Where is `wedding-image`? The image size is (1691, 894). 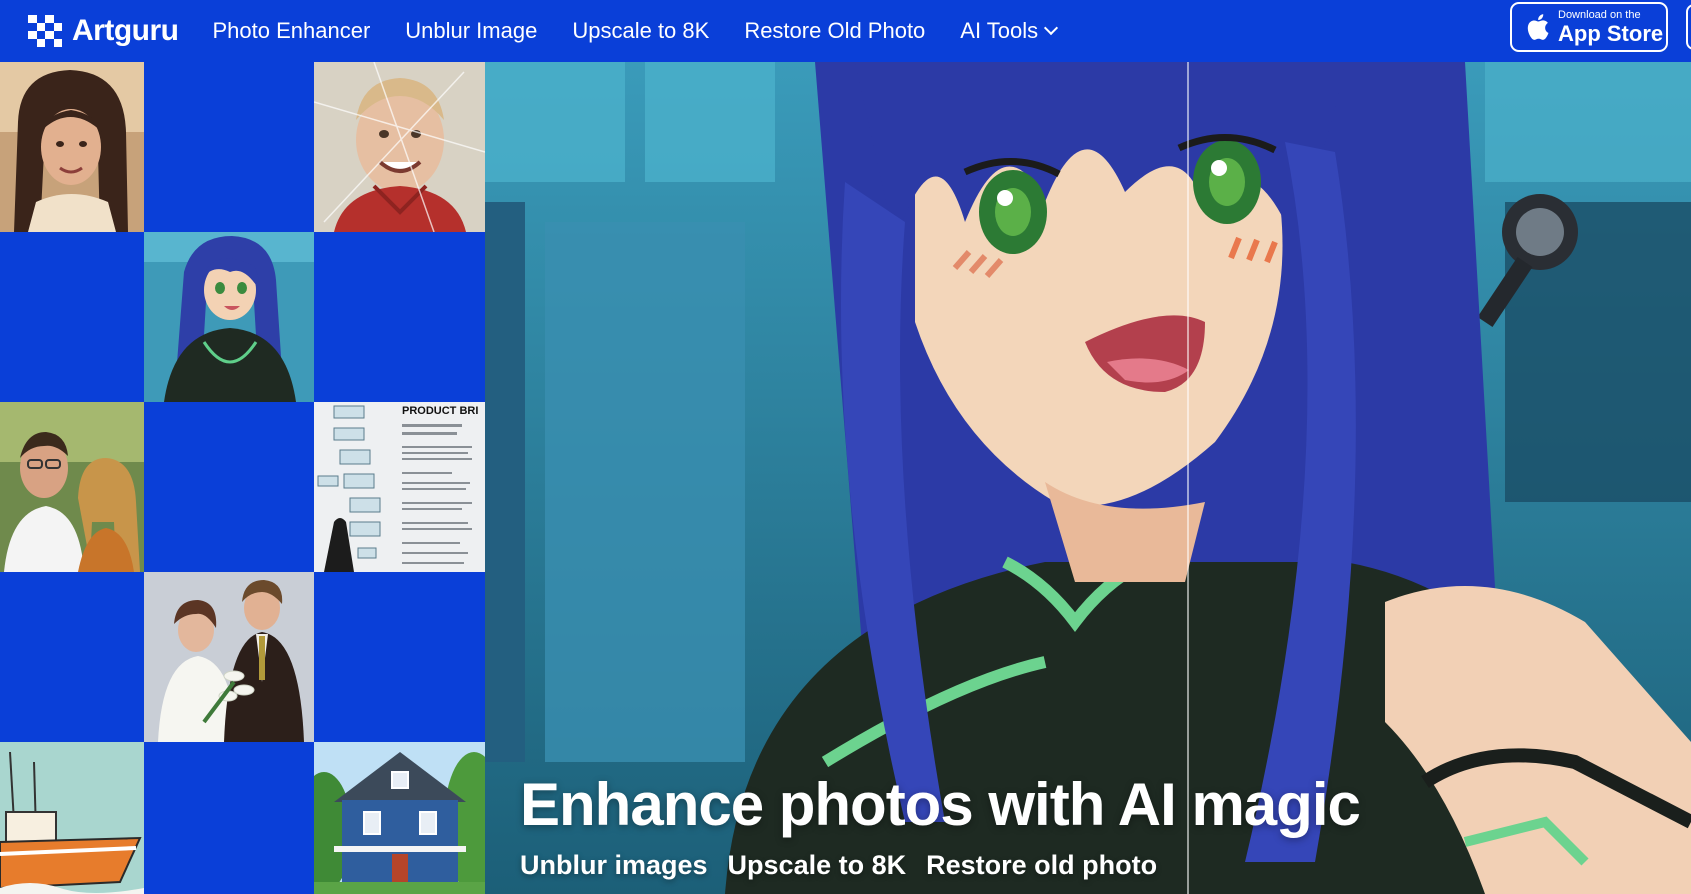
wedding-image is located at coordinates (229, 657).